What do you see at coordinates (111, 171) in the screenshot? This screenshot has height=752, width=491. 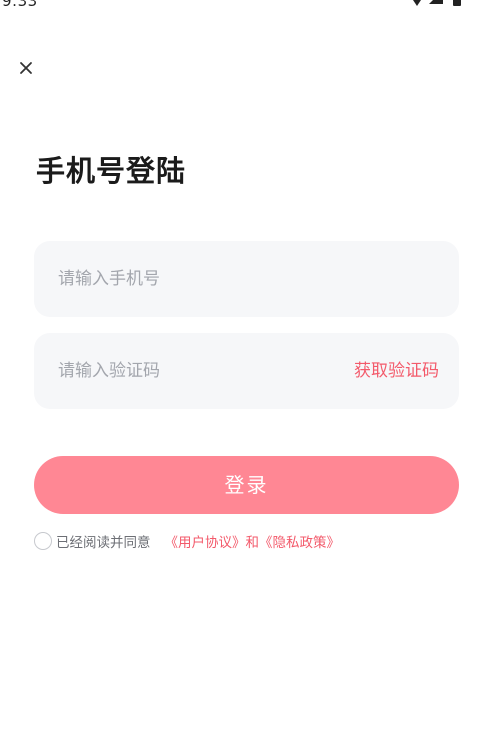 I see `page-title: 手机号登陆` at bounding box center [111, 171].